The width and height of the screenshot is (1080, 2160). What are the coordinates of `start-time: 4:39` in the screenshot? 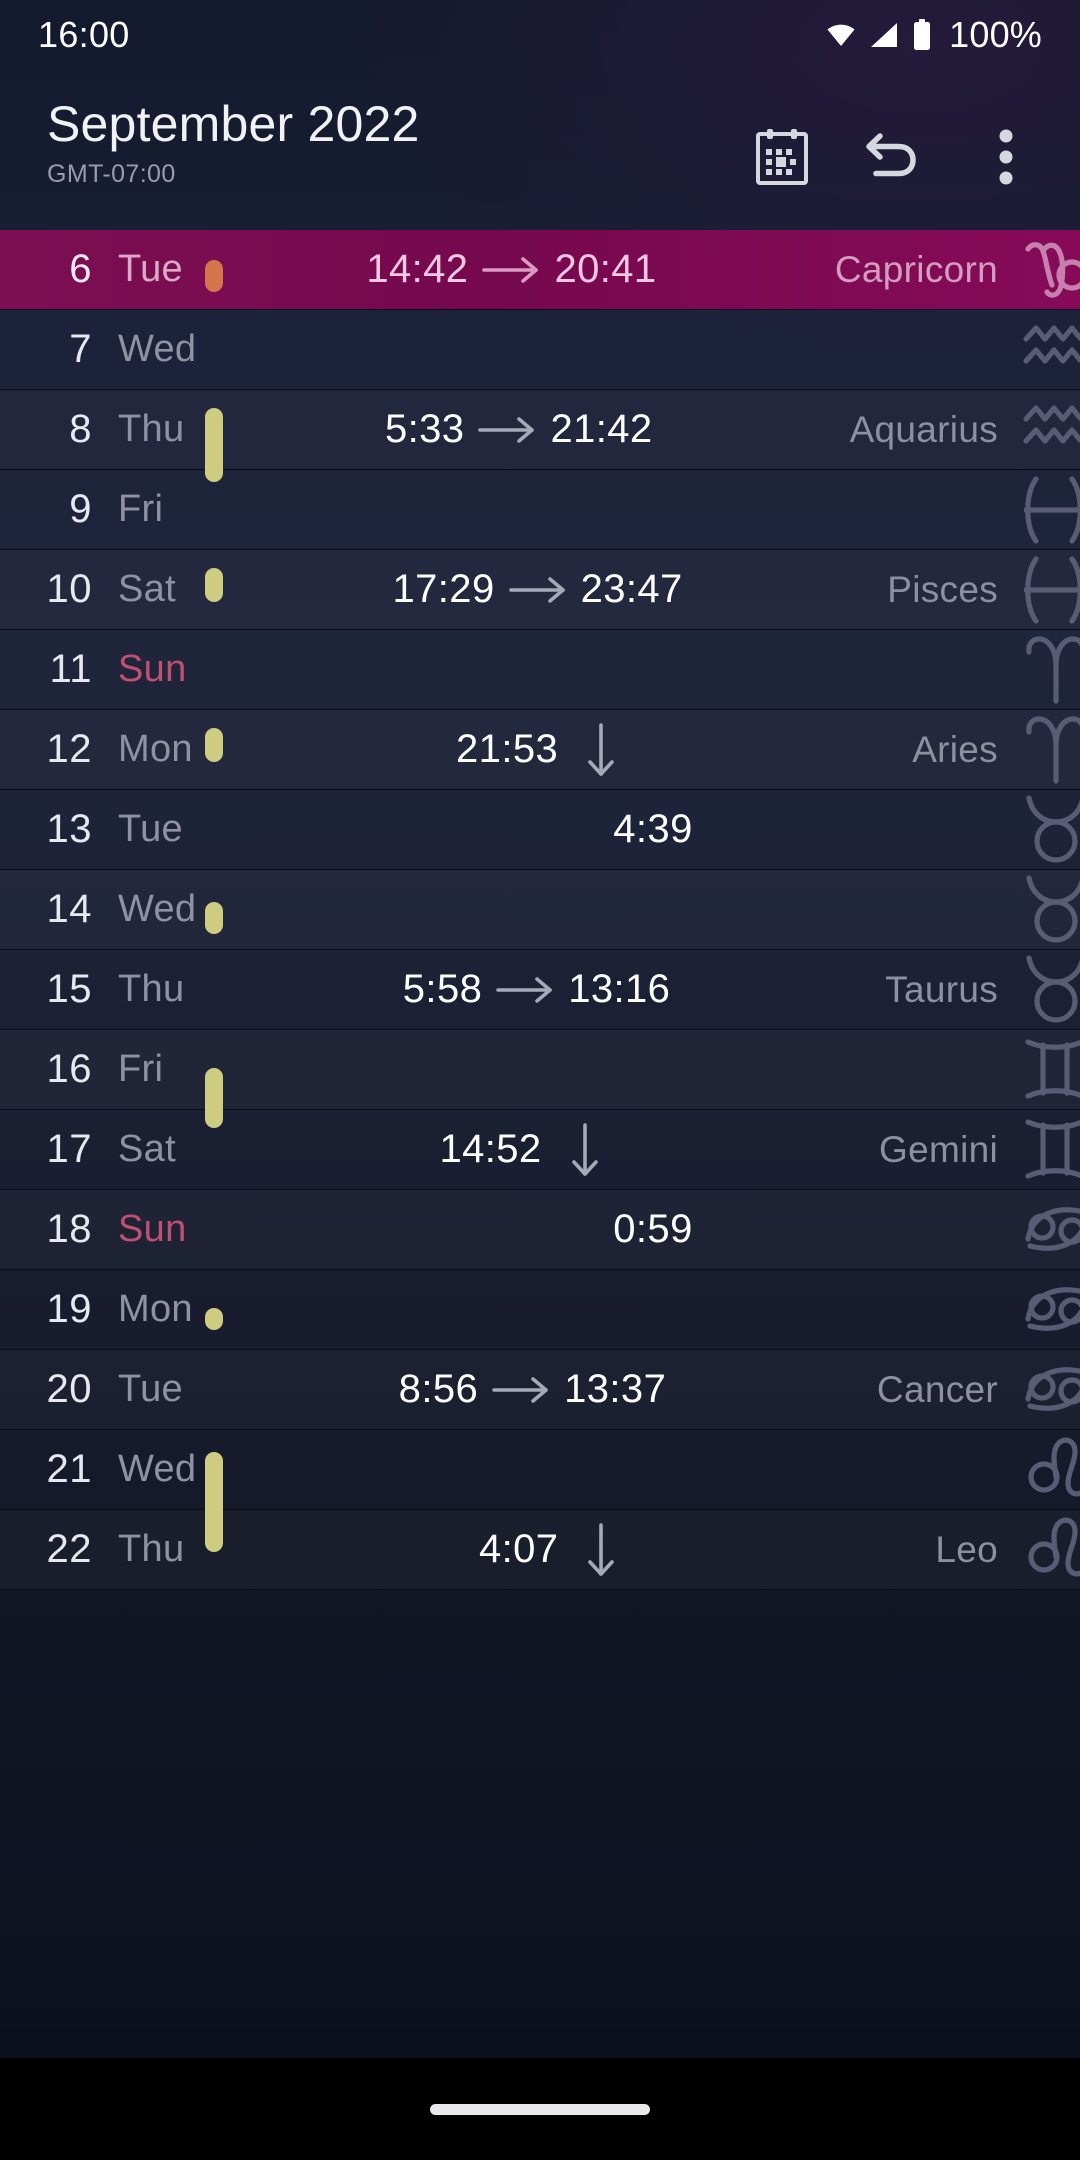 It's located at (653, 829).